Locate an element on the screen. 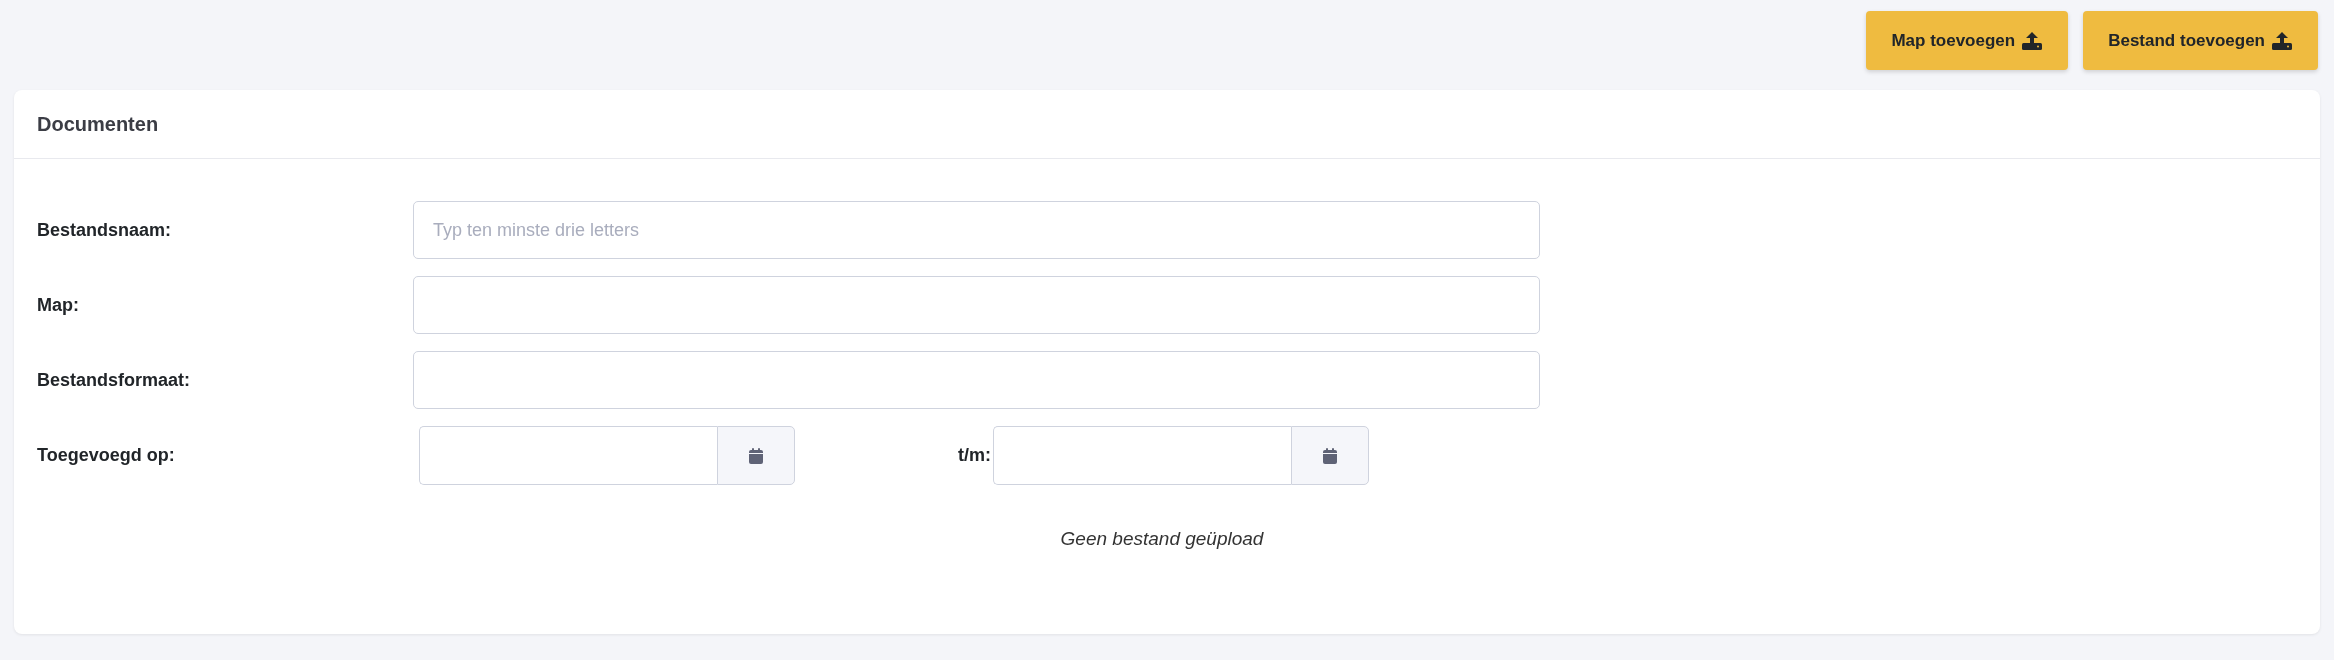  field-label: Toegevoegd op: is located at coordinates (106, 455).